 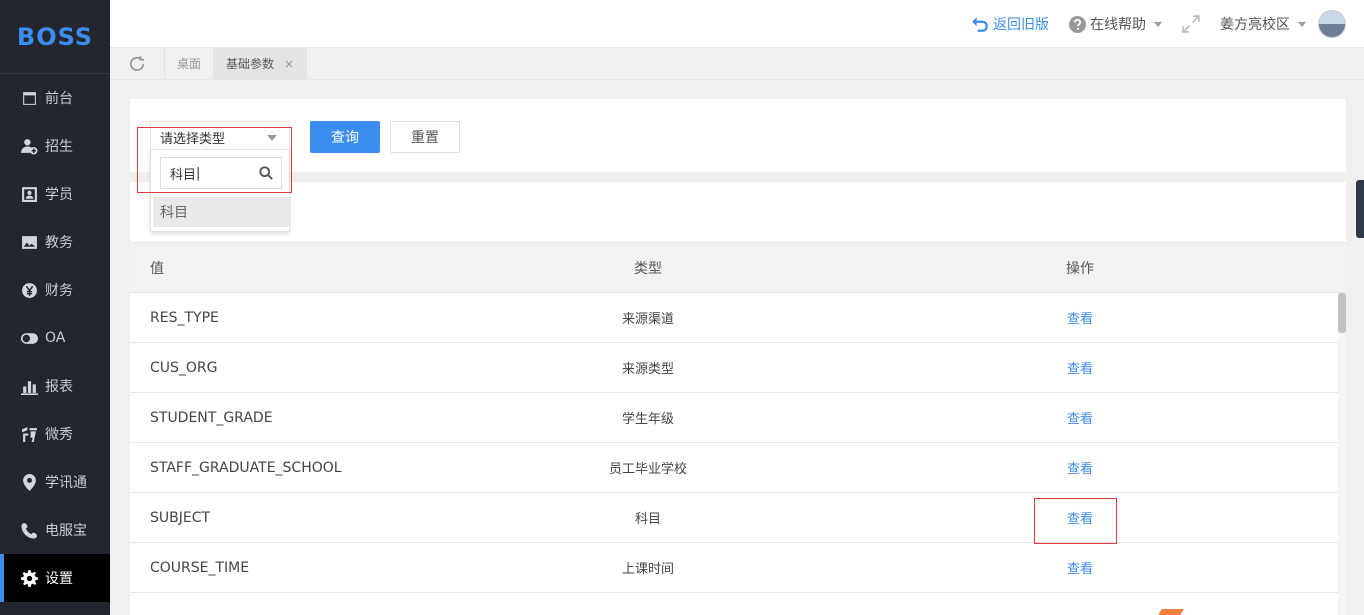 I want to click on type-cell: 员工毕业学校, so click(x=647, y=469).